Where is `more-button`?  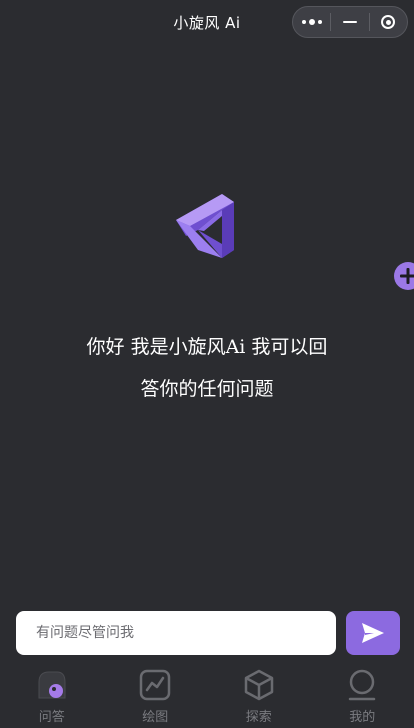 more-button is located at coordinates (311, 22).